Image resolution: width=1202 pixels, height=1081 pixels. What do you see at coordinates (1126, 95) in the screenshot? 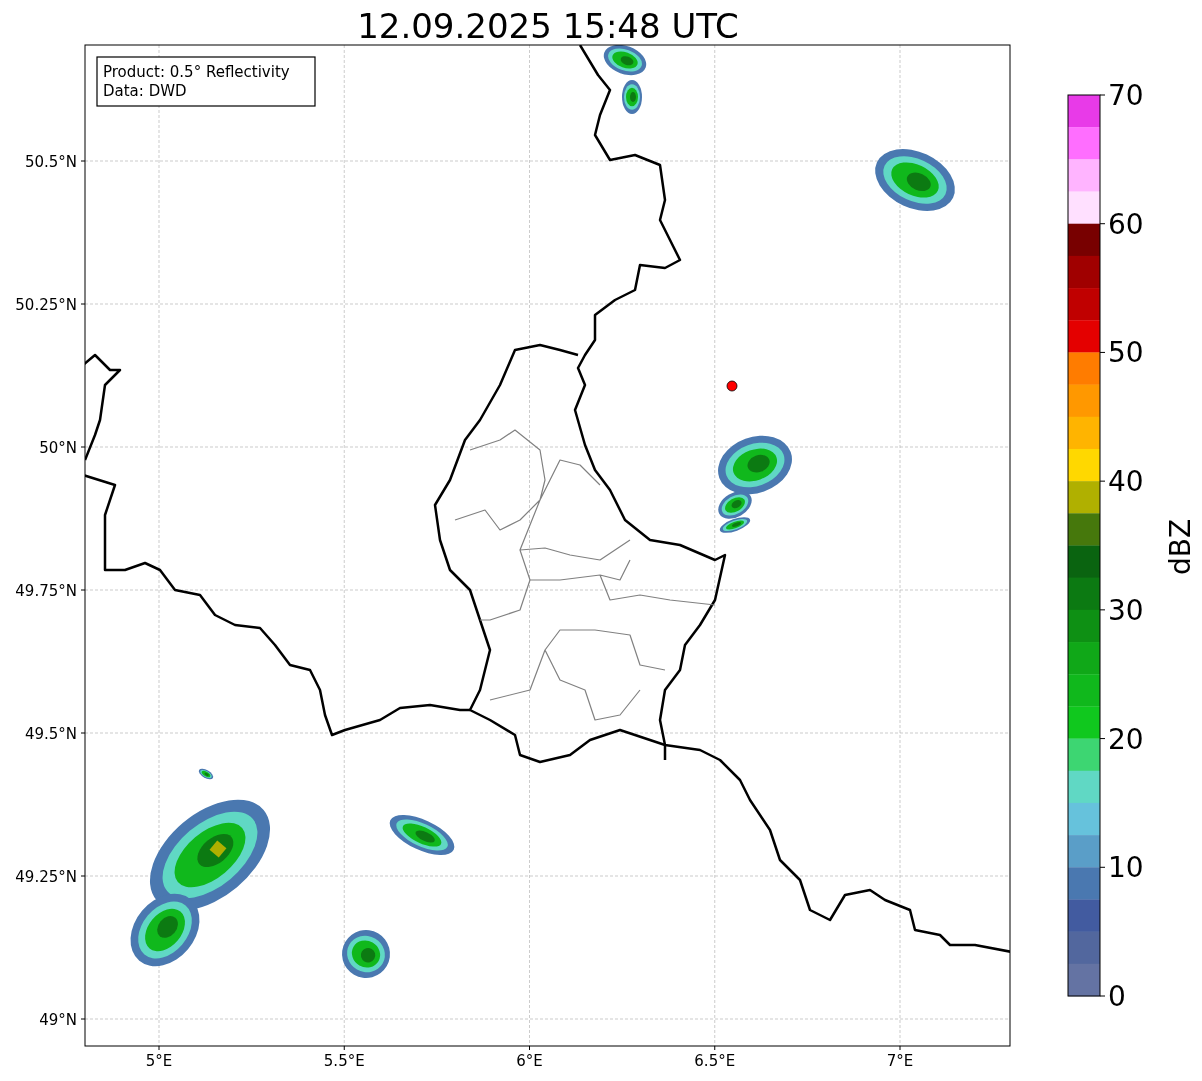
I see `colorbar-tick-label: 70` at bounding box center [1126, 95].